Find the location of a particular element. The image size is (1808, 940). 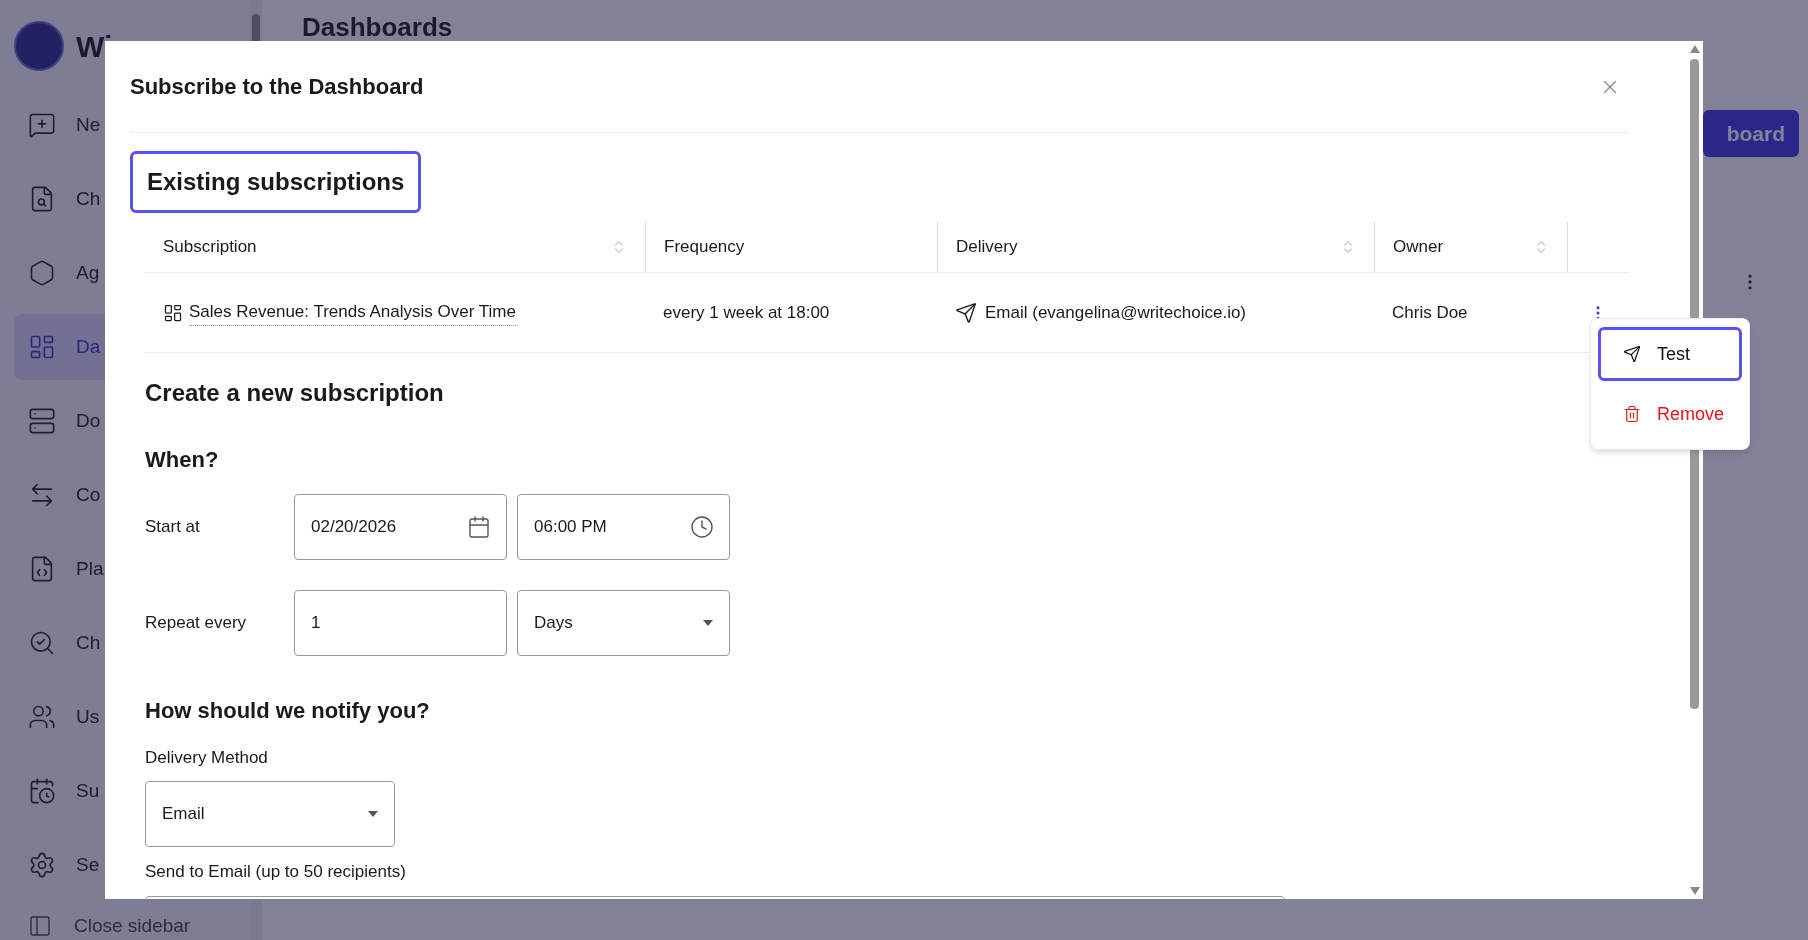

field-label: Start at is located at coordinates (173, 527).